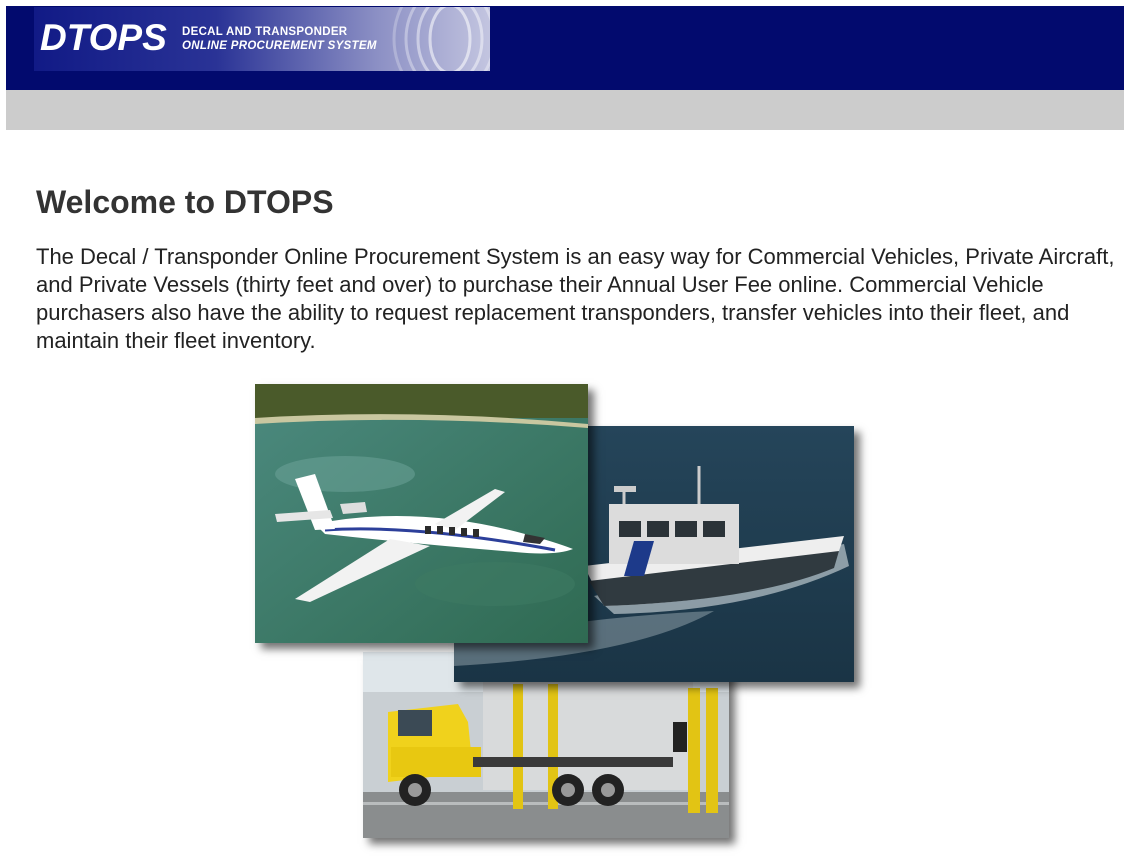 This screenshot has width=1124, height=864. What do you see at coordinates (565, 110) in the screenshot?
I see `navigation-bar` at bounding box center [565, 110].